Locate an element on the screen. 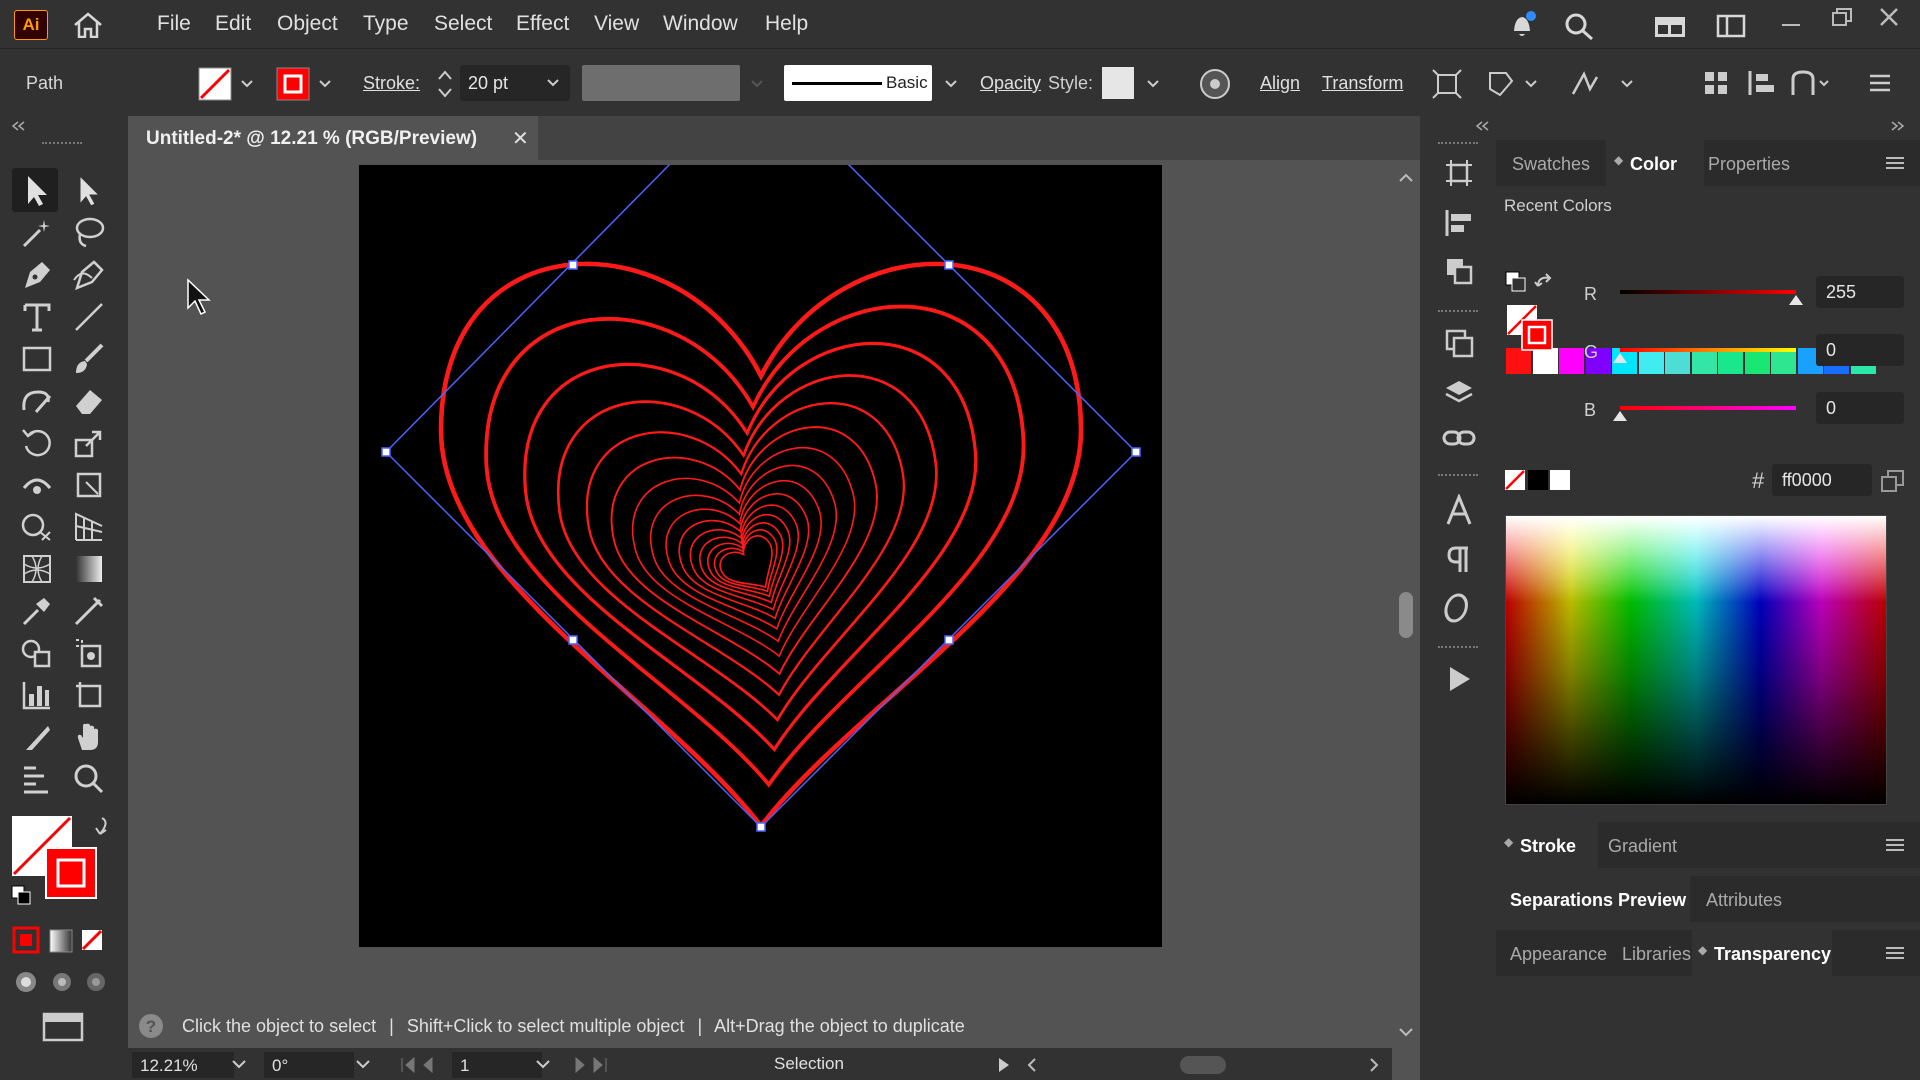 This screenshot has height=1080, width=1920. stroke-weight-field: 20 pt is located at coordinates (515, 83).